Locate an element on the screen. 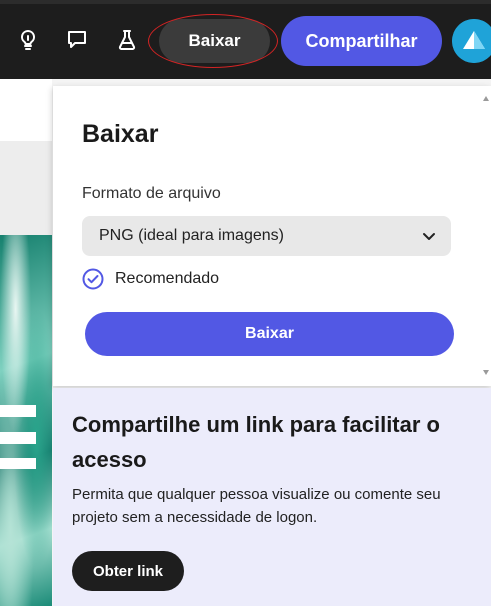  design-canvas-image is located at coordinates (26, 420).